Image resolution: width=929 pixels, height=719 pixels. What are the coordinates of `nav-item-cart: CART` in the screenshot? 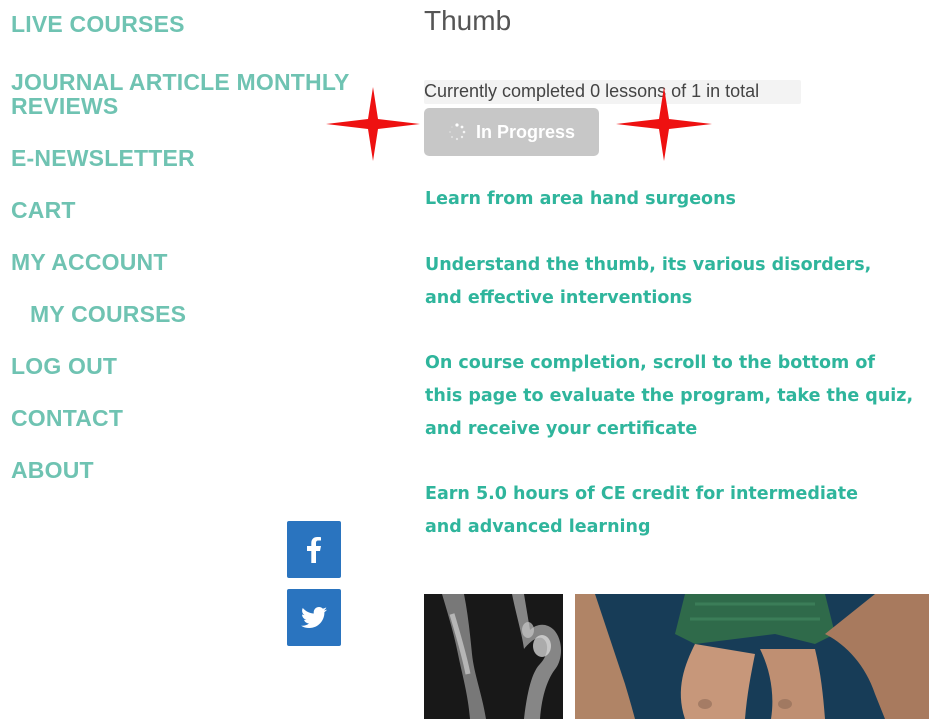 It's located at (43, 210).